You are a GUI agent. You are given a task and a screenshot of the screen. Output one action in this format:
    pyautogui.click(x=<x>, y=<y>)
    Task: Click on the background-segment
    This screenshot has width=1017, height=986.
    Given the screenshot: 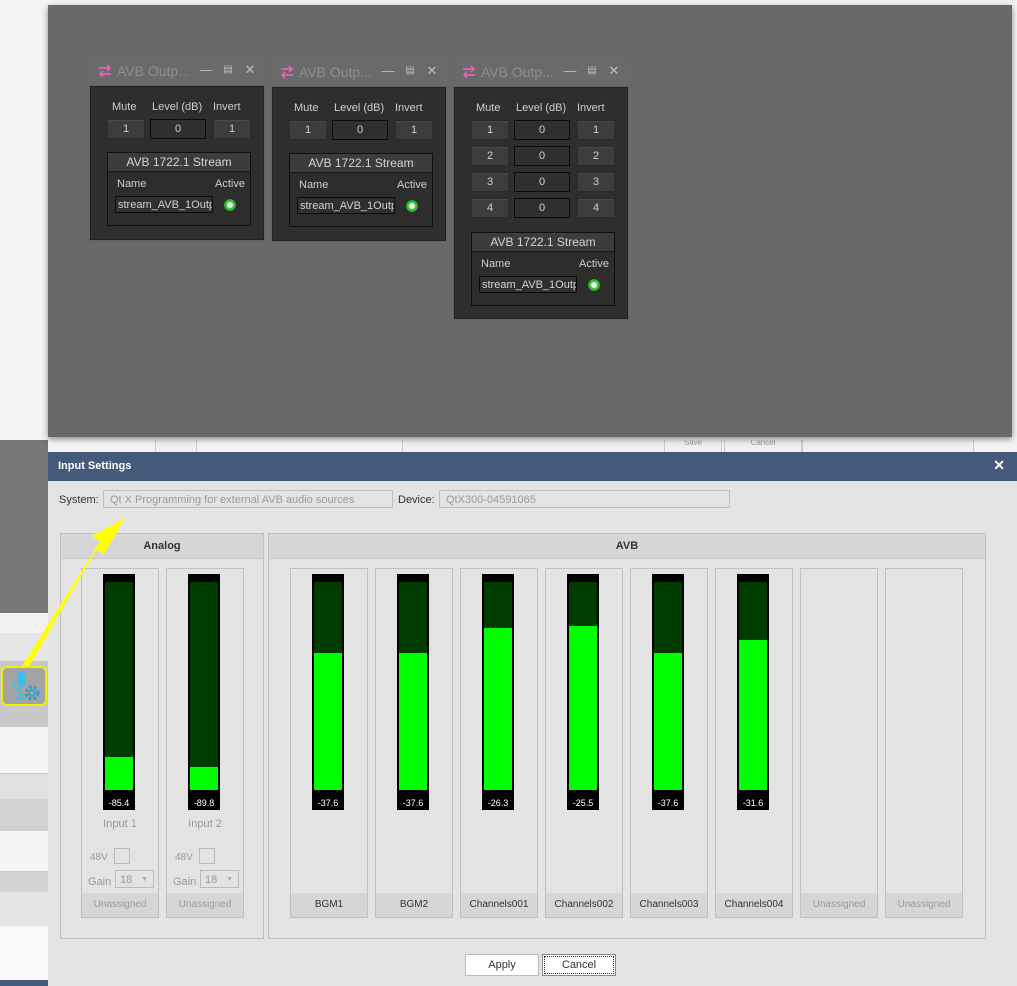 What is the action you would take?
    pyautogui.click(x=888, y=446)
    